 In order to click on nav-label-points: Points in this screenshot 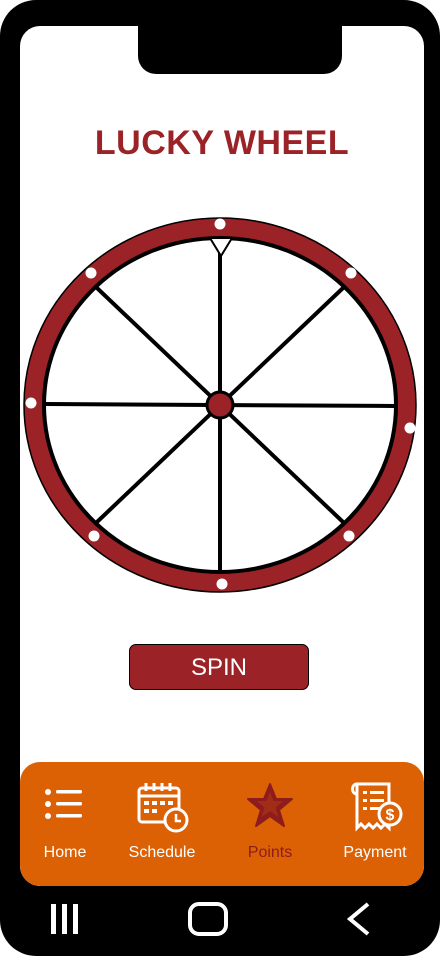, I will do `click(270, 852)`.